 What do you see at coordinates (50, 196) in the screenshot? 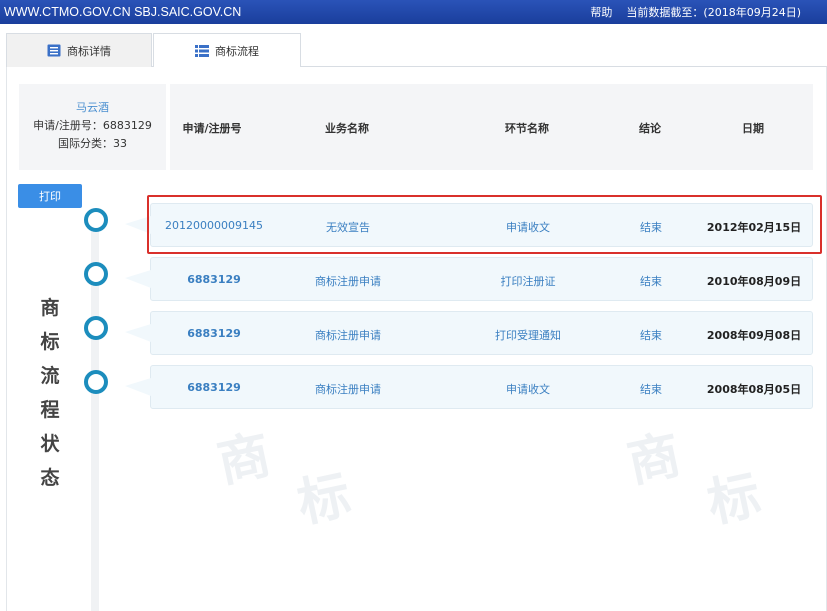
I see `print-button: 打印` at bounding box center [50, 196].